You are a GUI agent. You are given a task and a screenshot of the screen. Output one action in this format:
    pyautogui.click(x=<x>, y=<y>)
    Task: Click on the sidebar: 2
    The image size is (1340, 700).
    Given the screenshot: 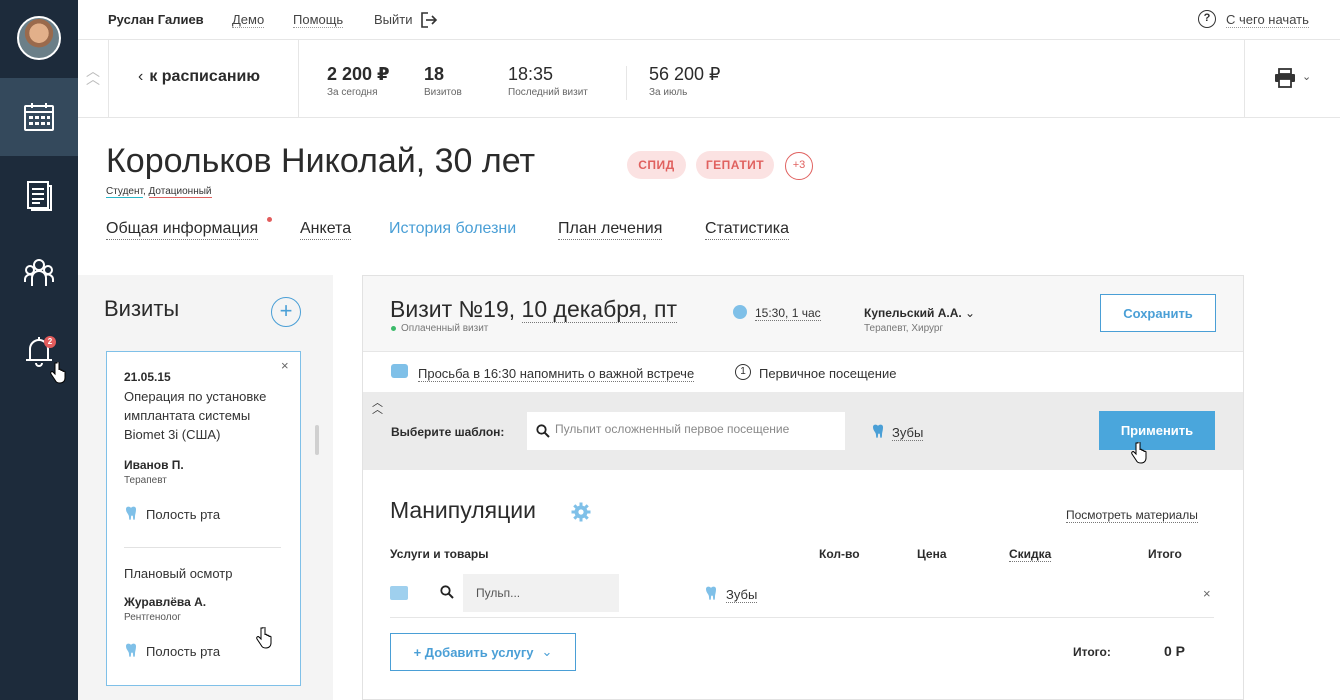 What is the action you would take?
    pyautogui.click(x=39, y=350)
    